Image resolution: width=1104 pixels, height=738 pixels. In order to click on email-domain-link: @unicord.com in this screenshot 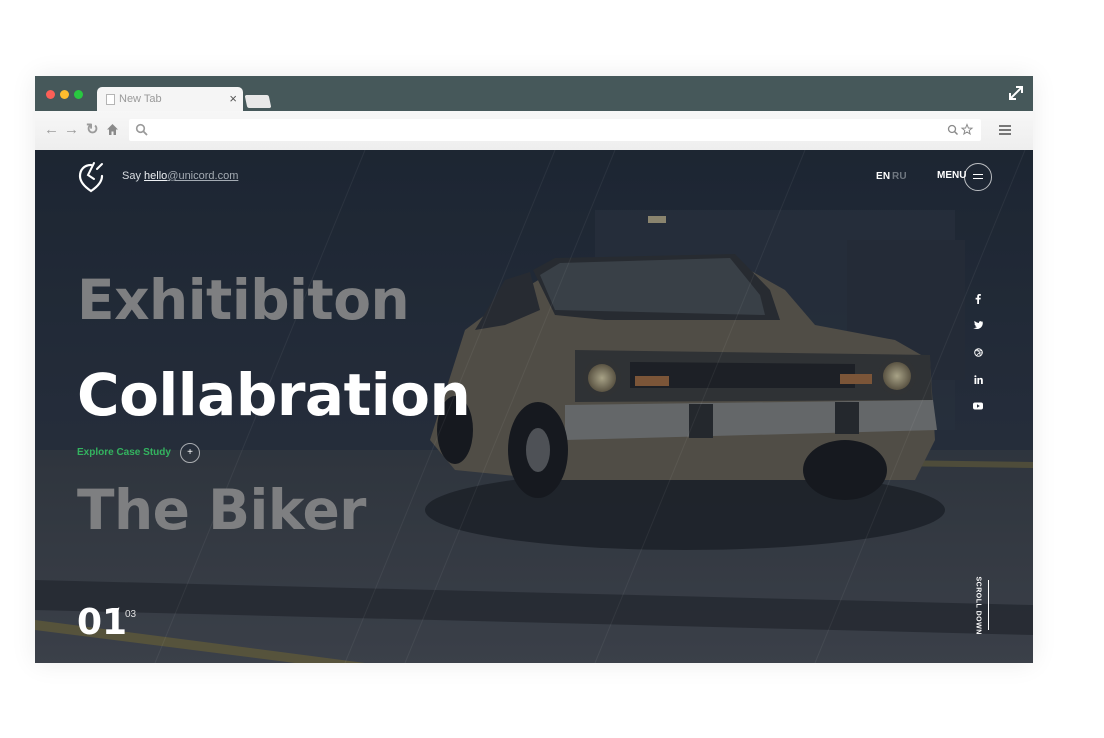, I will do `click(202, 176)`.